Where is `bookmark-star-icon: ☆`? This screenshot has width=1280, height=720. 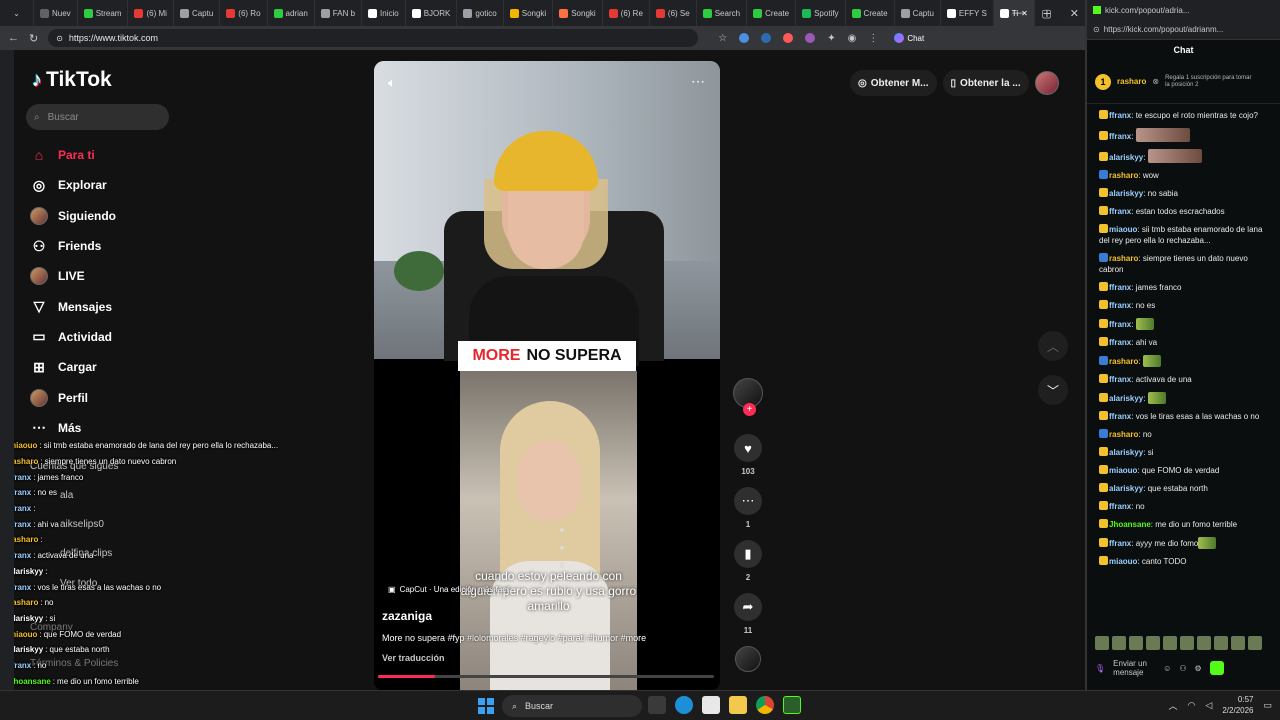
bookmark-star-icon: ☆ is located at coordinates (722, 38).